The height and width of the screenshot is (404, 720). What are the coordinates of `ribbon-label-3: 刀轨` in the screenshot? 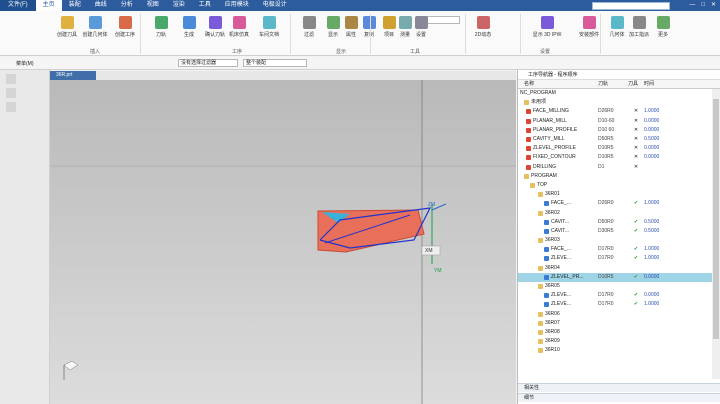 It's located at (160, 35).